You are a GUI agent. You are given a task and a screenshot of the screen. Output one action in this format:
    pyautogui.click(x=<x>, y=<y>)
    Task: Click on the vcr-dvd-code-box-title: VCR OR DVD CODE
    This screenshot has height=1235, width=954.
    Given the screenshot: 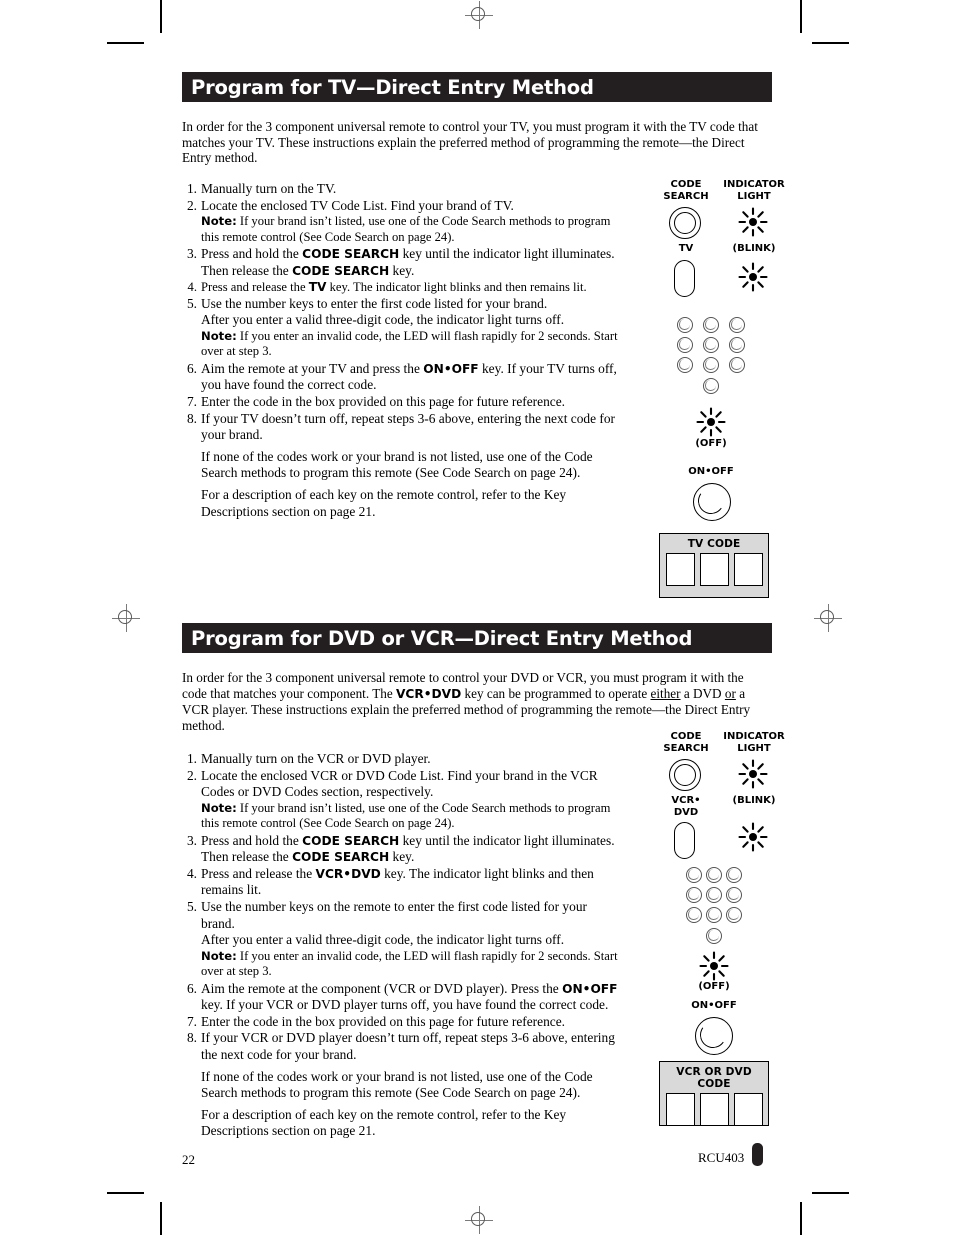 What is the action you would take?
    pyautogui.click(x=714, y=1078)
    